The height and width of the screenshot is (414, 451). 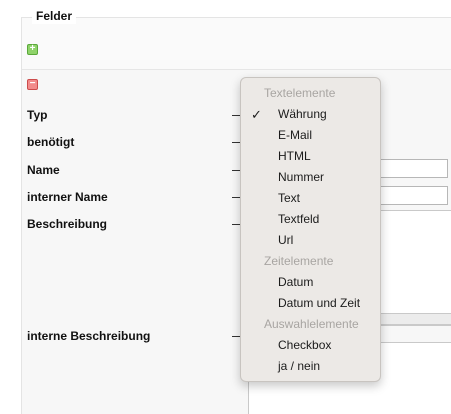 I want to click on remove-field-button: −, so click(x=32, y=84).